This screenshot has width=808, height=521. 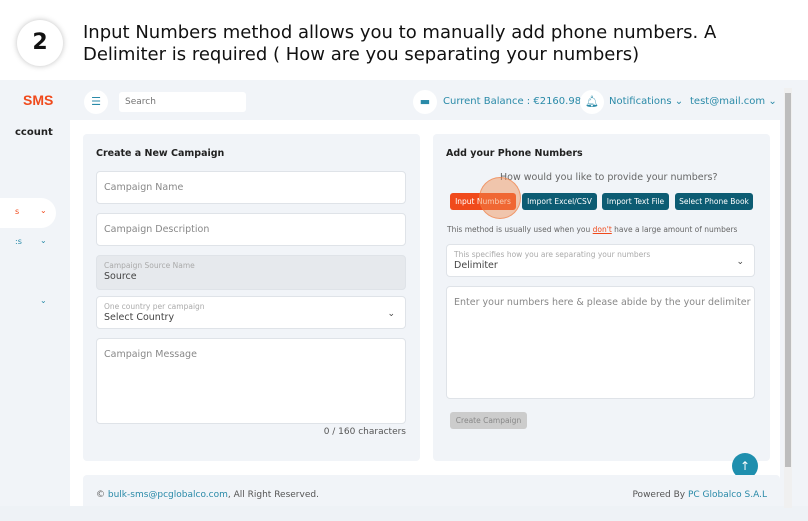 I want to click on character-count: 0 / 160 characters, so click(x=364, y=432).